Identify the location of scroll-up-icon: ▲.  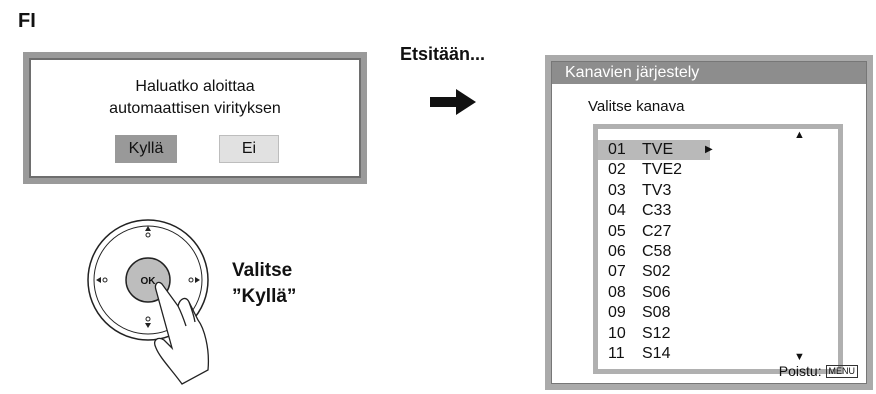
(799, 135).